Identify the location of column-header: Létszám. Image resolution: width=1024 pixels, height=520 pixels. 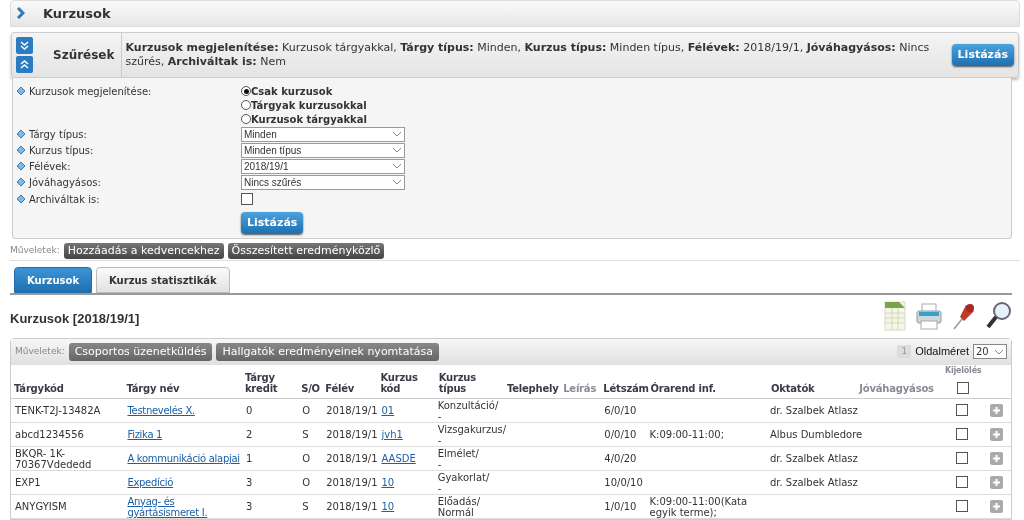
(625, 388).